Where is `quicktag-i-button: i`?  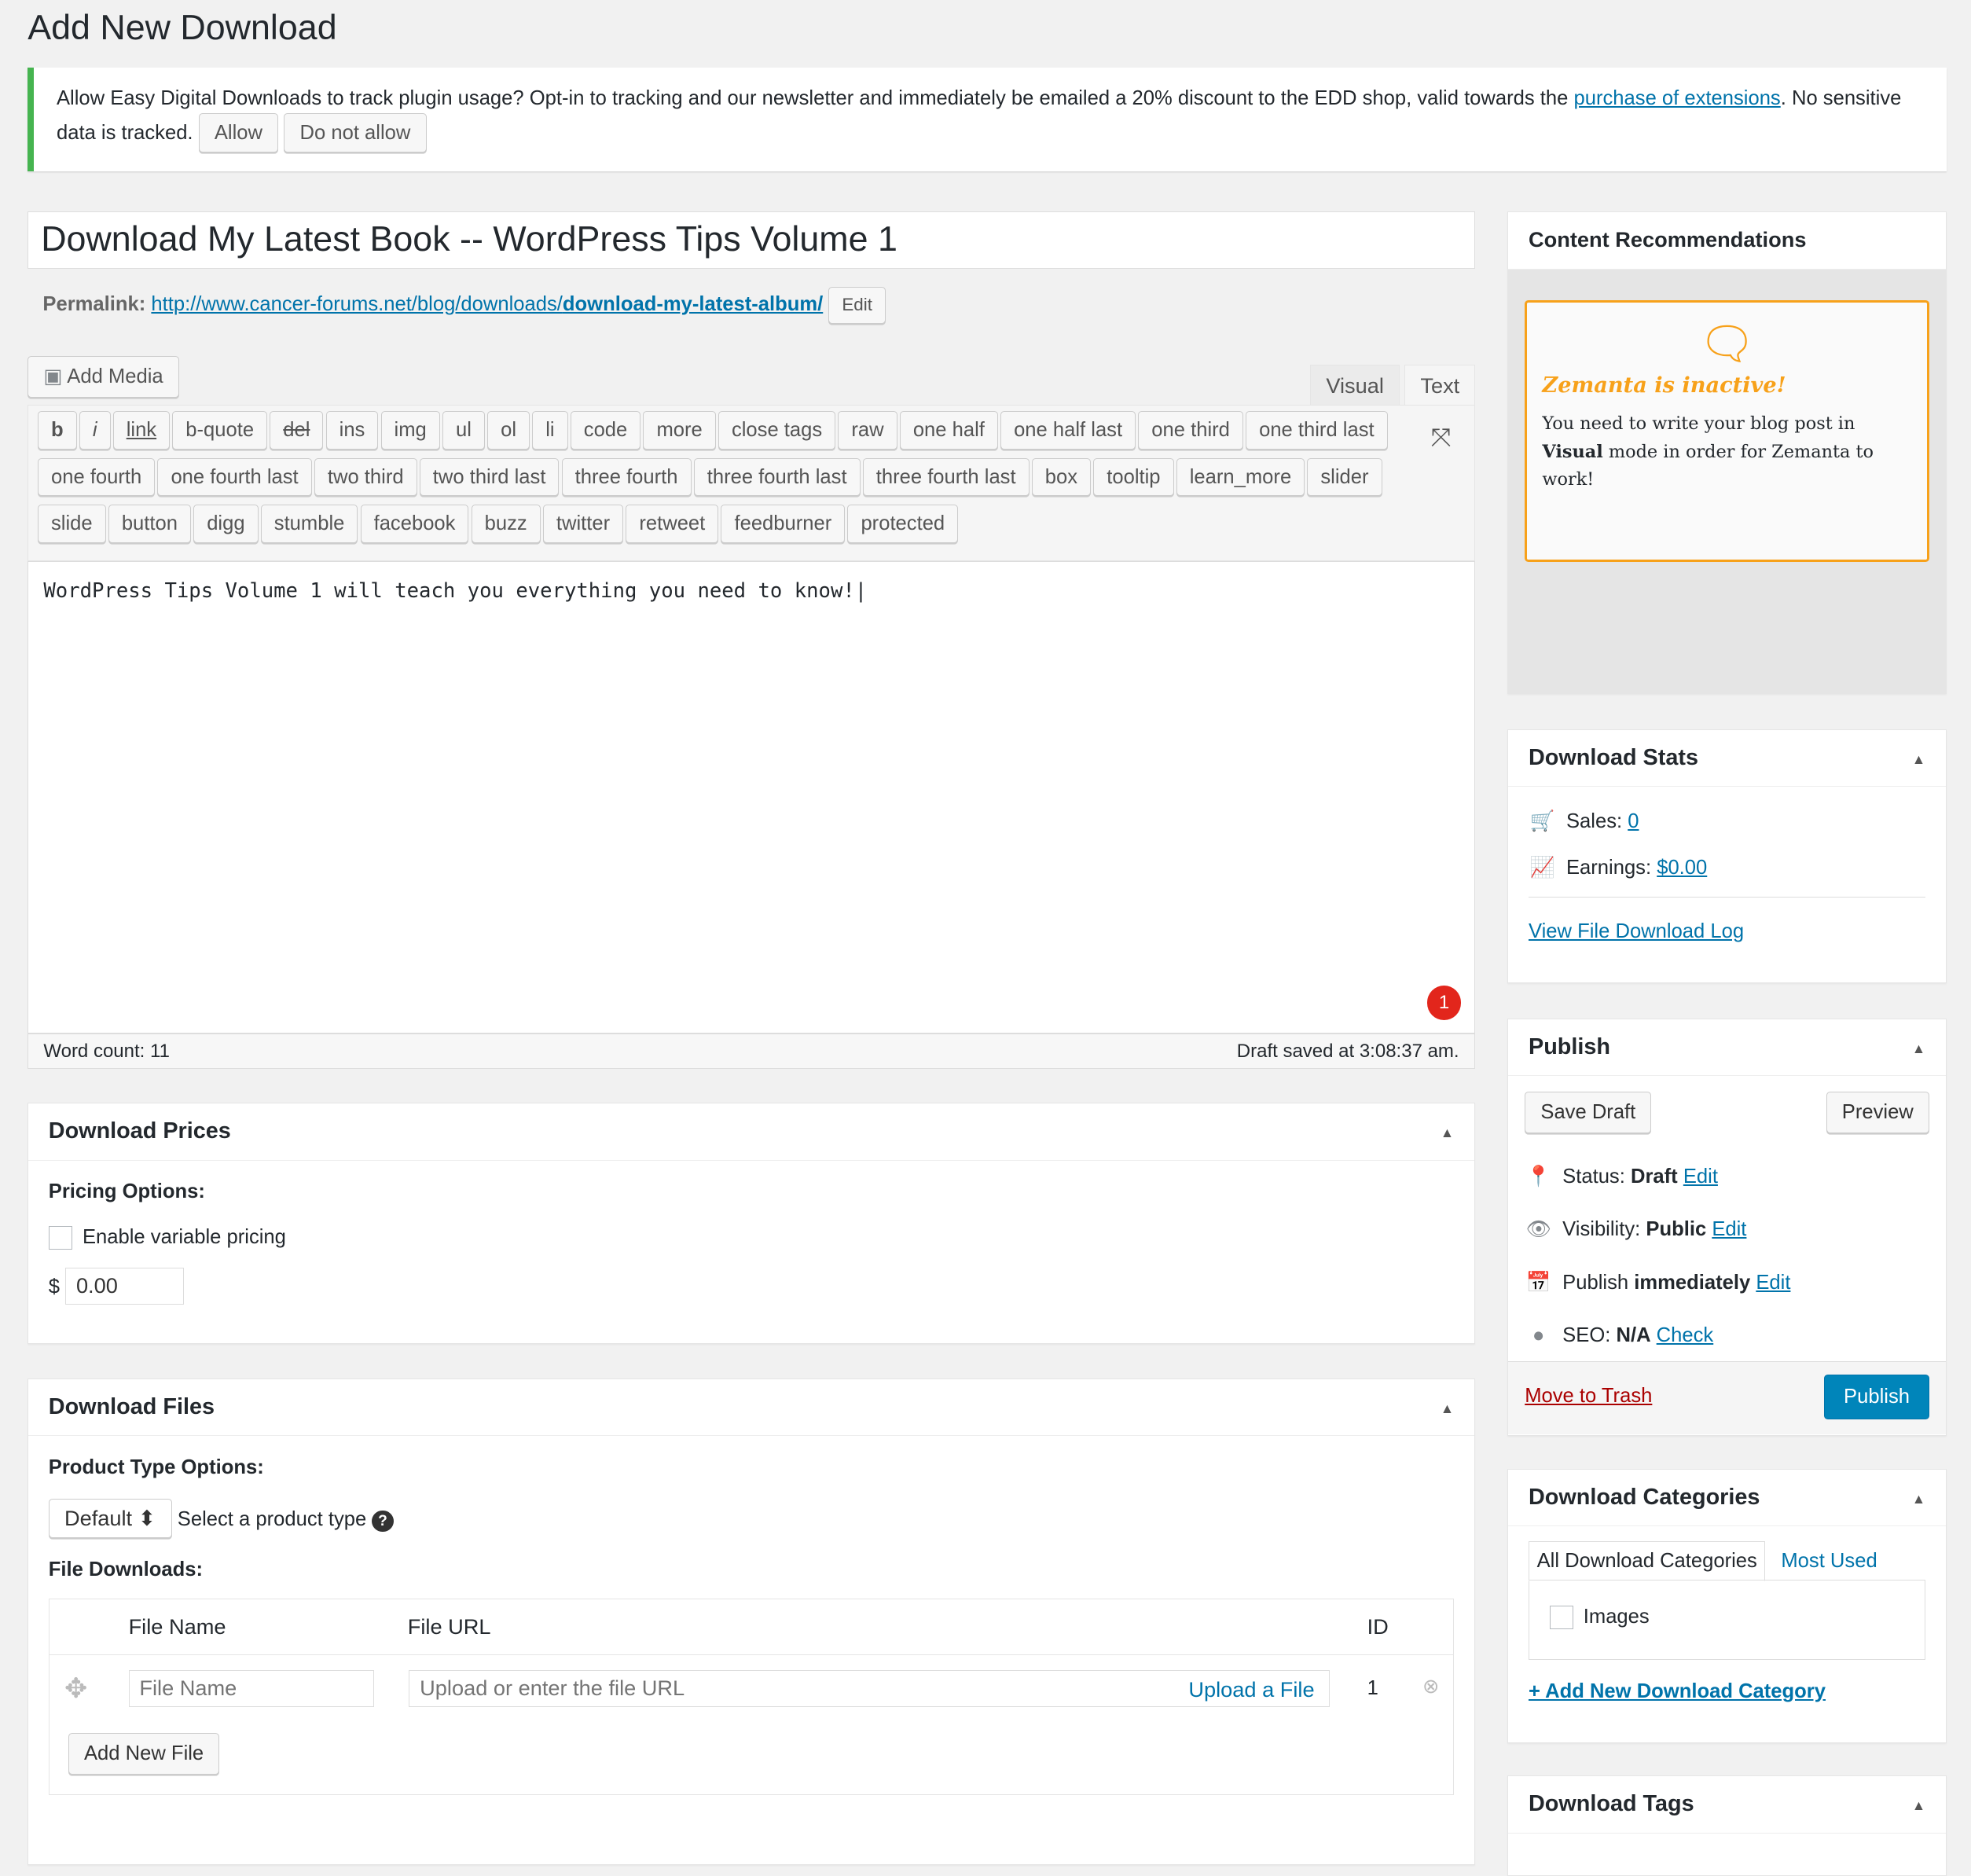
quicktag-i-button: i is located at coordinates (95, 430).